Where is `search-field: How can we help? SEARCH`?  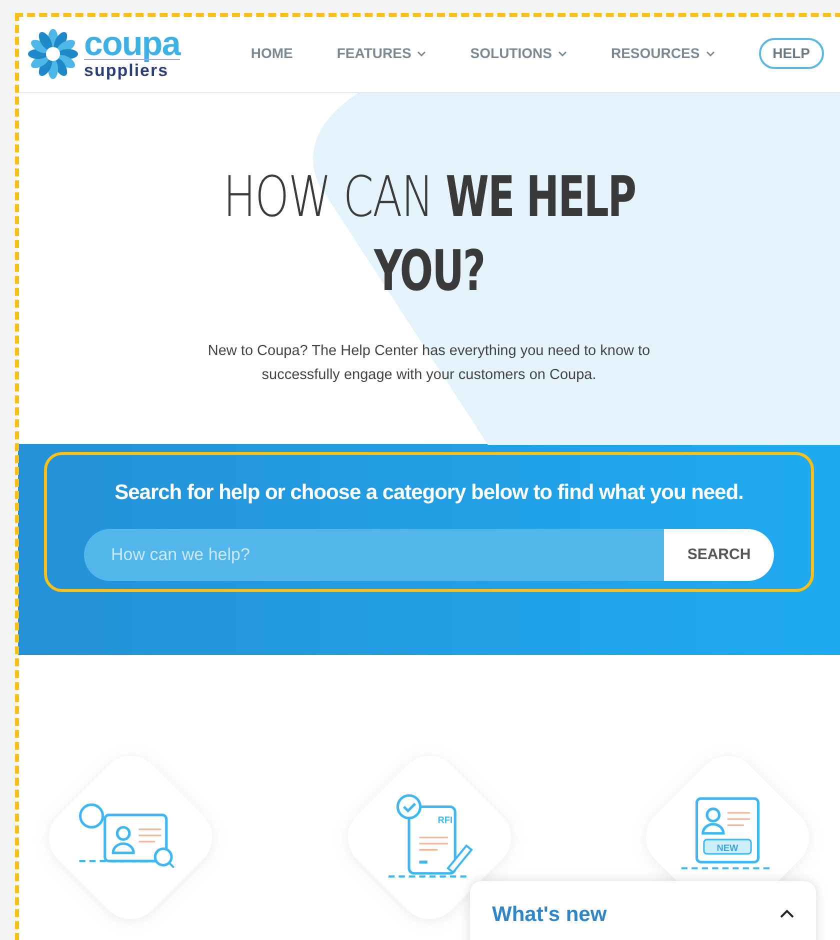 search-field: How can we help? SEARCH is located at coordinates (429, 554).